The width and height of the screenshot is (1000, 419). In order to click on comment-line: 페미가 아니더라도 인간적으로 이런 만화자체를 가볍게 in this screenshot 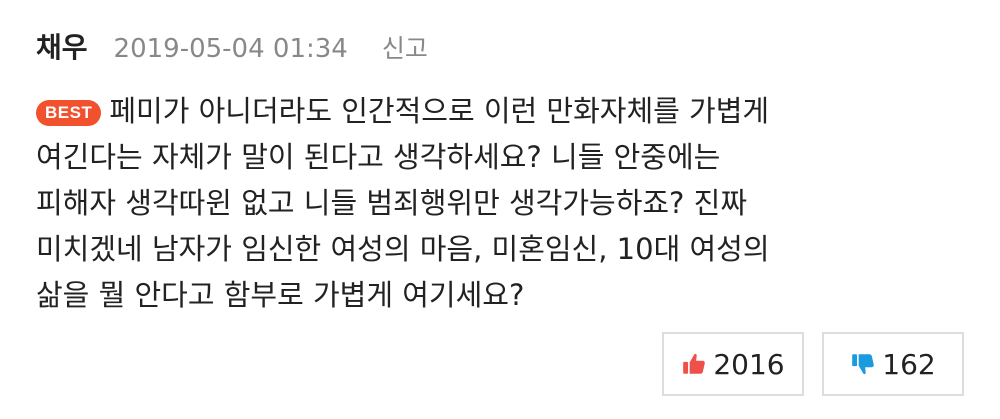, I will do `click(439, 111)`.